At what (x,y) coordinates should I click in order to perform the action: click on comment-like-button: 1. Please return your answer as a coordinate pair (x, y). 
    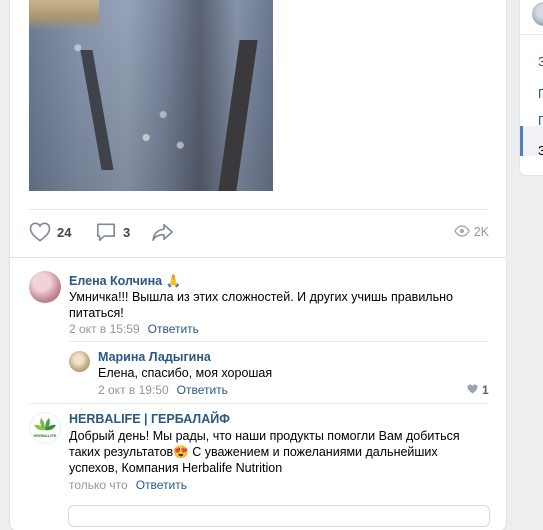
    Looking at the image, I should click on (478, 390).